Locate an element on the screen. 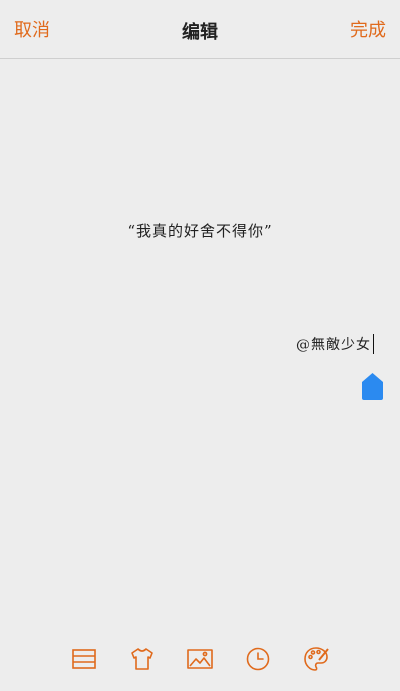 This screenshot has height=691, width=400. done-button: 完成 is located at coordinates (368, 31).